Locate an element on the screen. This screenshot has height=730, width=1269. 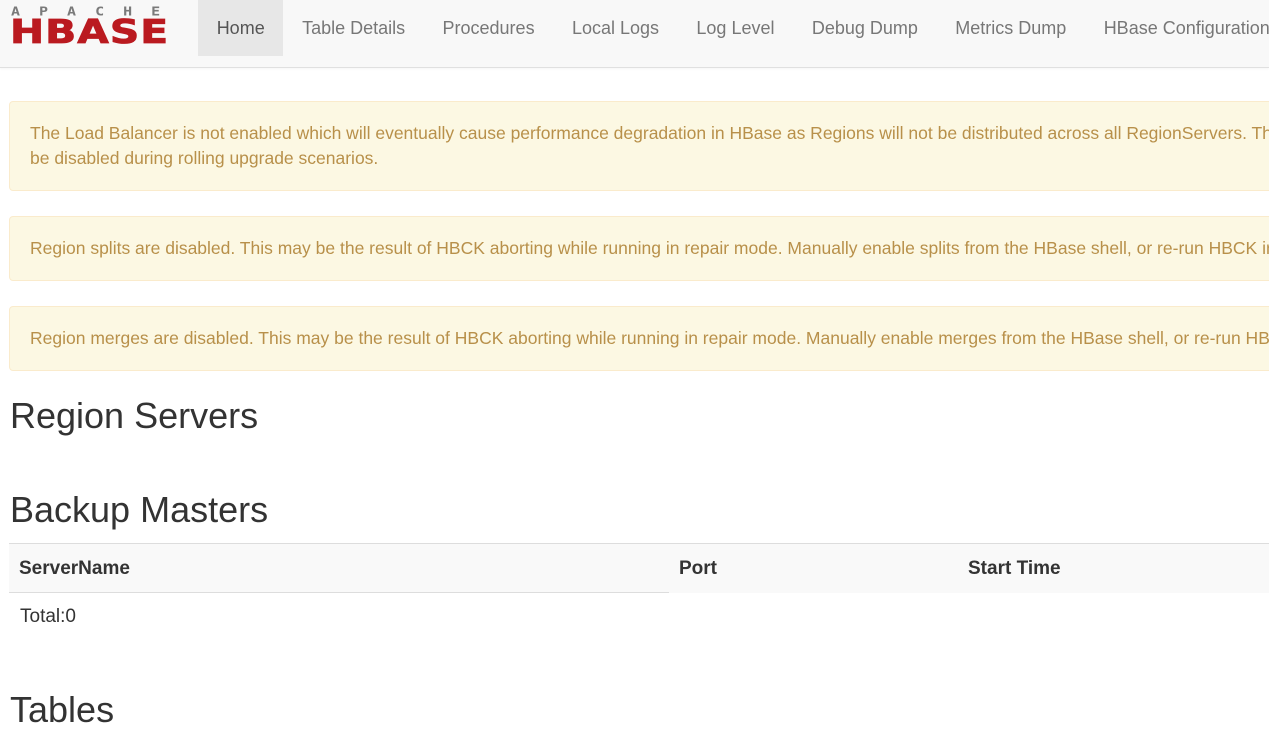
logo-hbase-text: HBASE is located at coordinates (89, 32).